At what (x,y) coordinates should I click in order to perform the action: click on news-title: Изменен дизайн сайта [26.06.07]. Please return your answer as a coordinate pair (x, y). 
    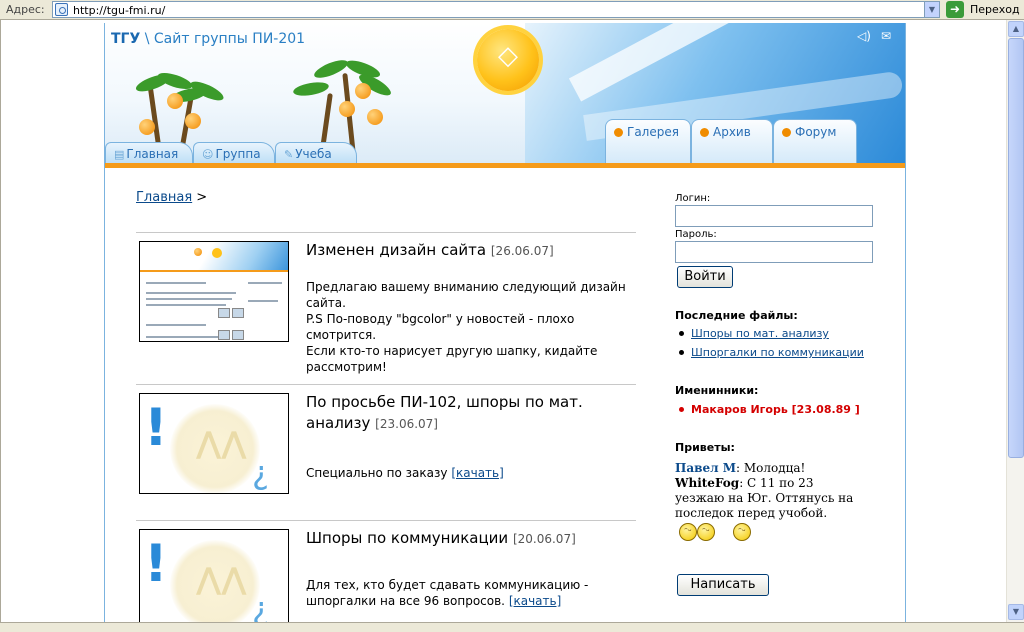
    Looking at the image, I should click on (430, 250).